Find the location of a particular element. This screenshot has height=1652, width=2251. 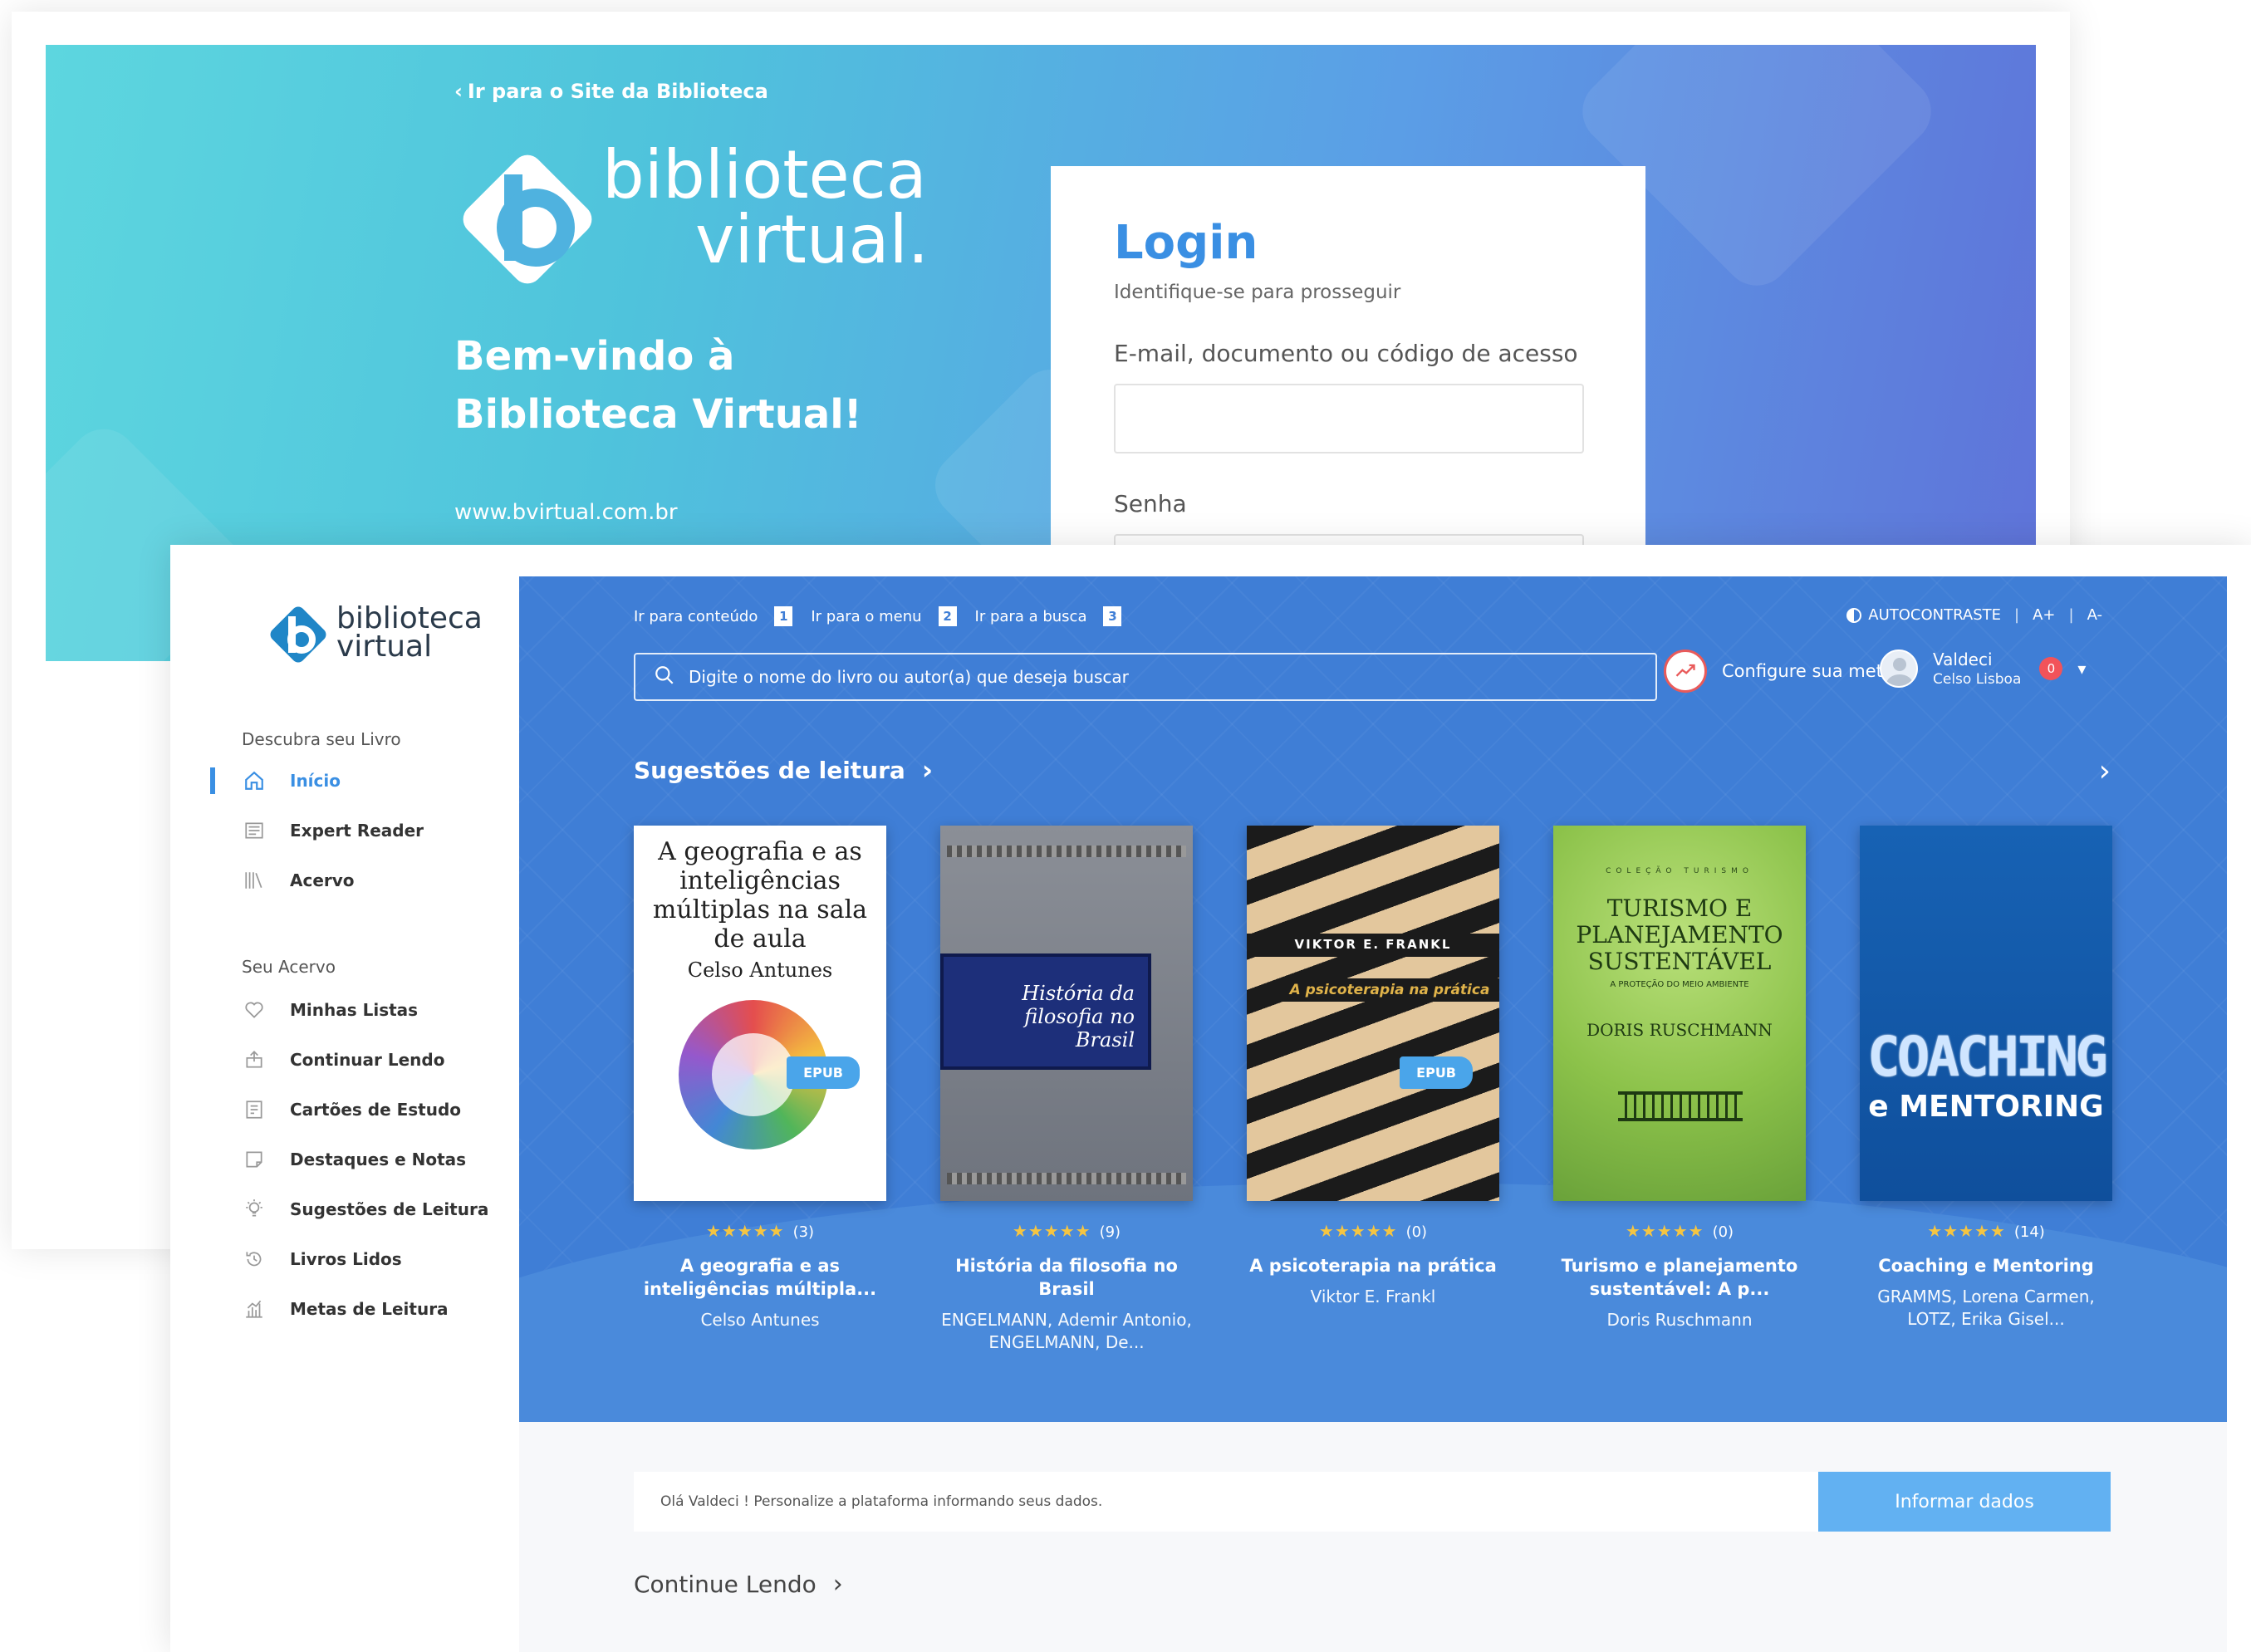

email-field is located at coordinates (1349, 418).